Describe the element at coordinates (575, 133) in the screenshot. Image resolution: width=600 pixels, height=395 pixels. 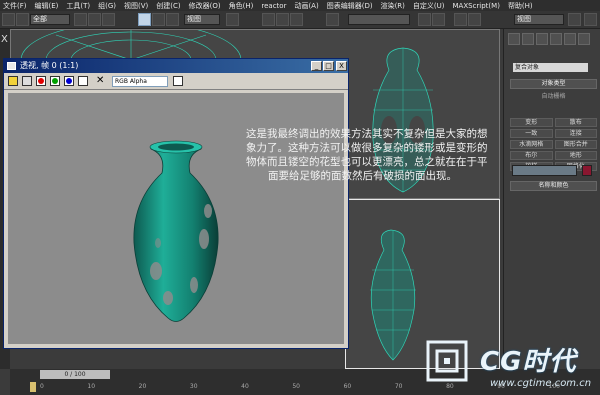
I see `connect-button: 连接` at that location.